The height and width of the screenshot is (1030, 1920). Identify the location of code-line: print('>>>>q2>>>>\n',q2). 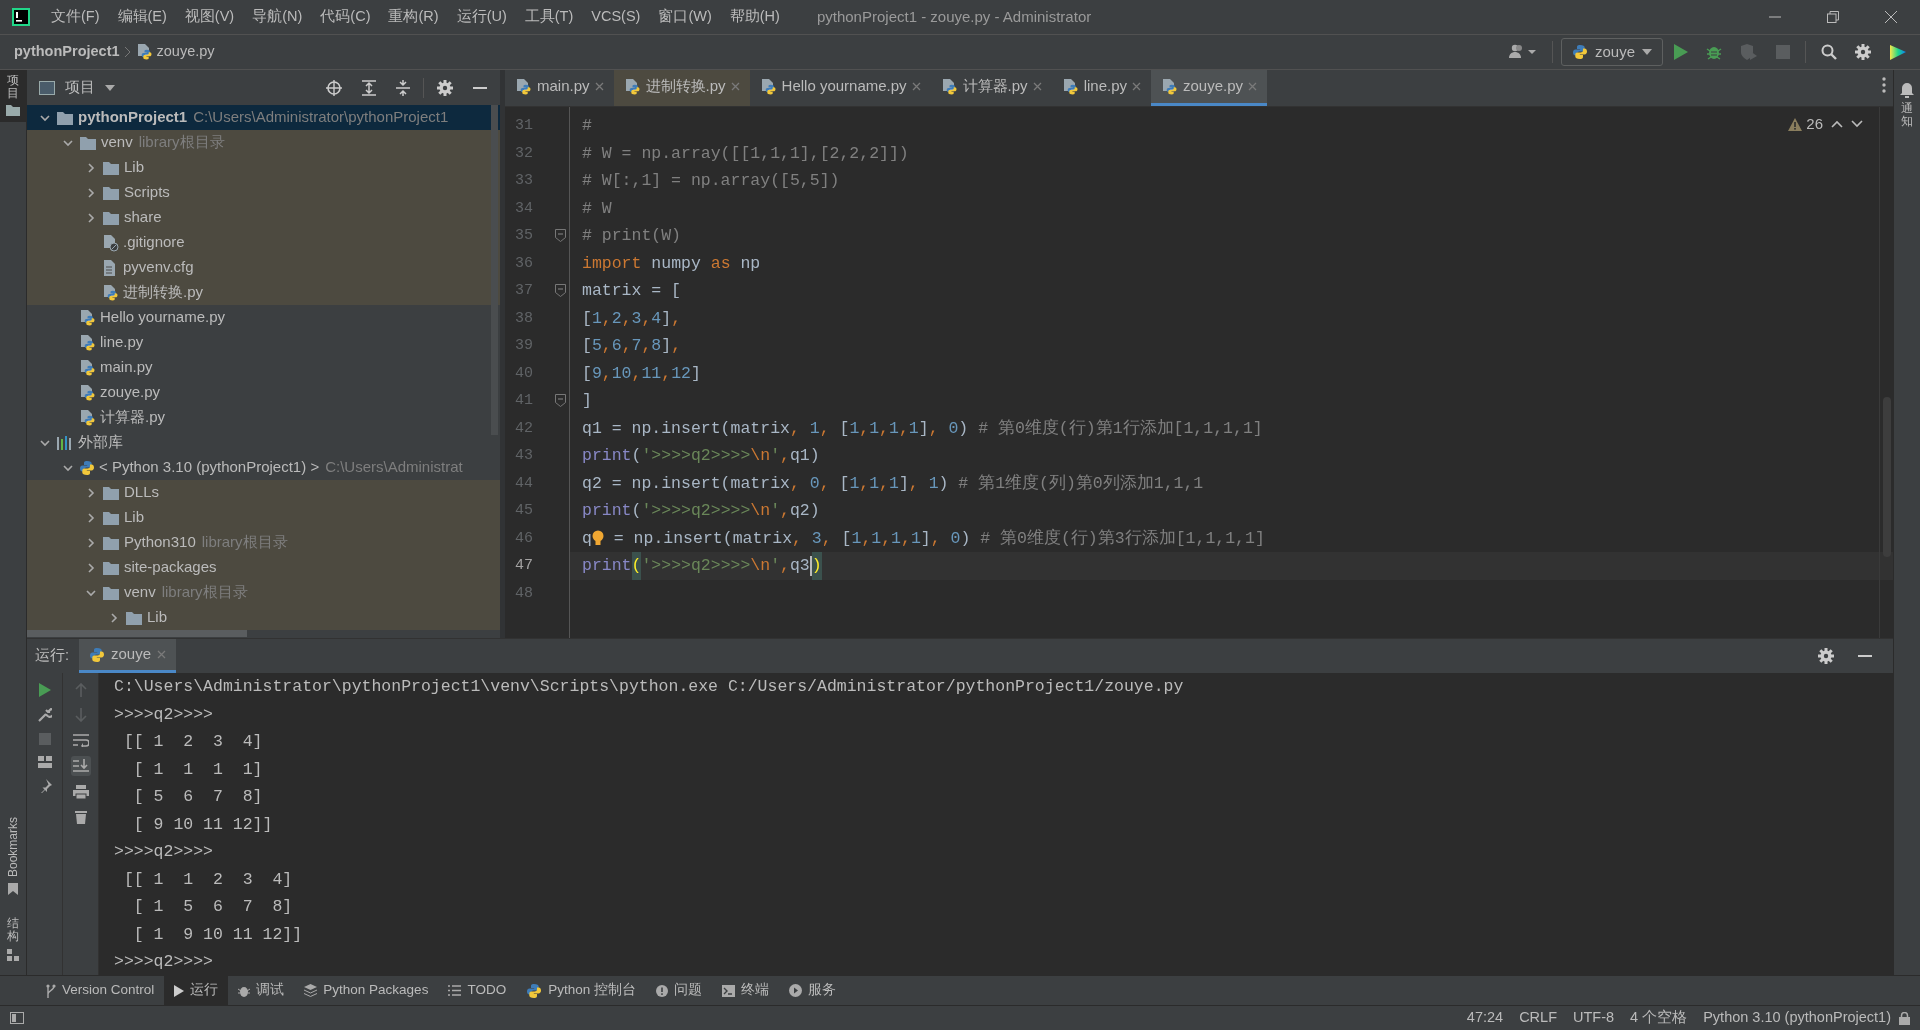
(700, 511).